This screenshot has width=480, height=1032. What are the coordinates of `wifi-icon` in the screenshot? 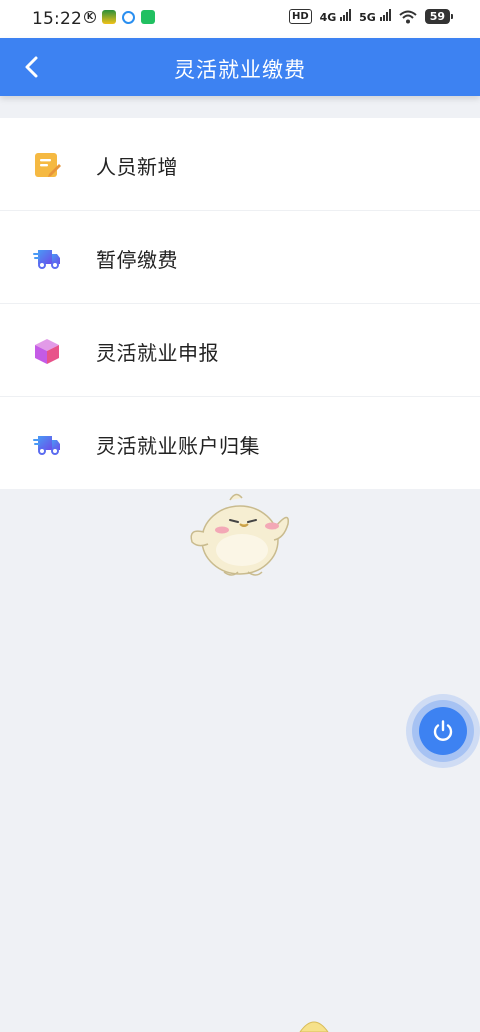 It's located at (408, 16).